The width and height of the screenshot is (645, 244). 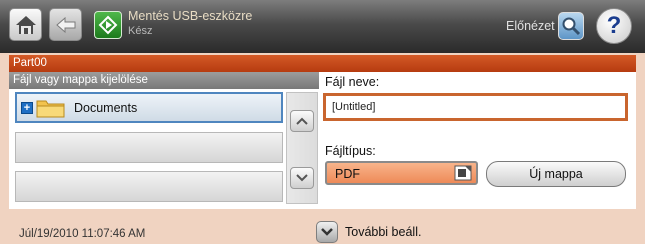 I want to click on page-title: Mentés USB-eszközre, so click(x=190, y=16).